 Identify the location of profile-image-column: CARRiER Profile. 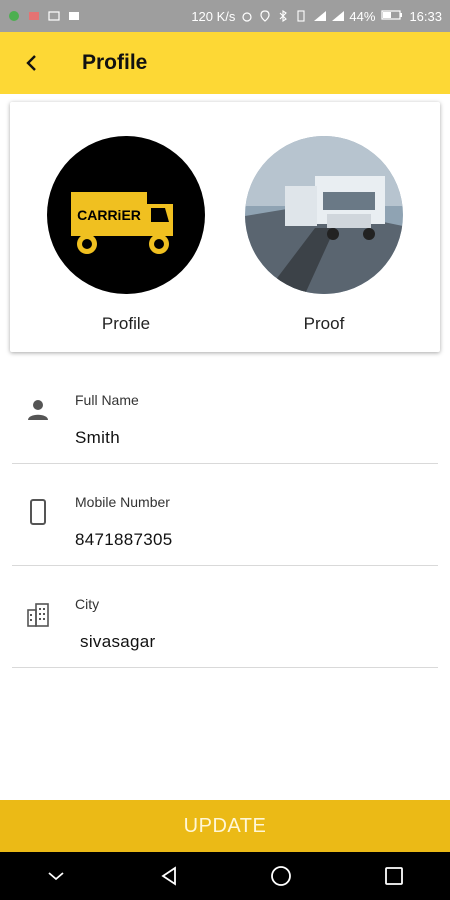
(126, 235).